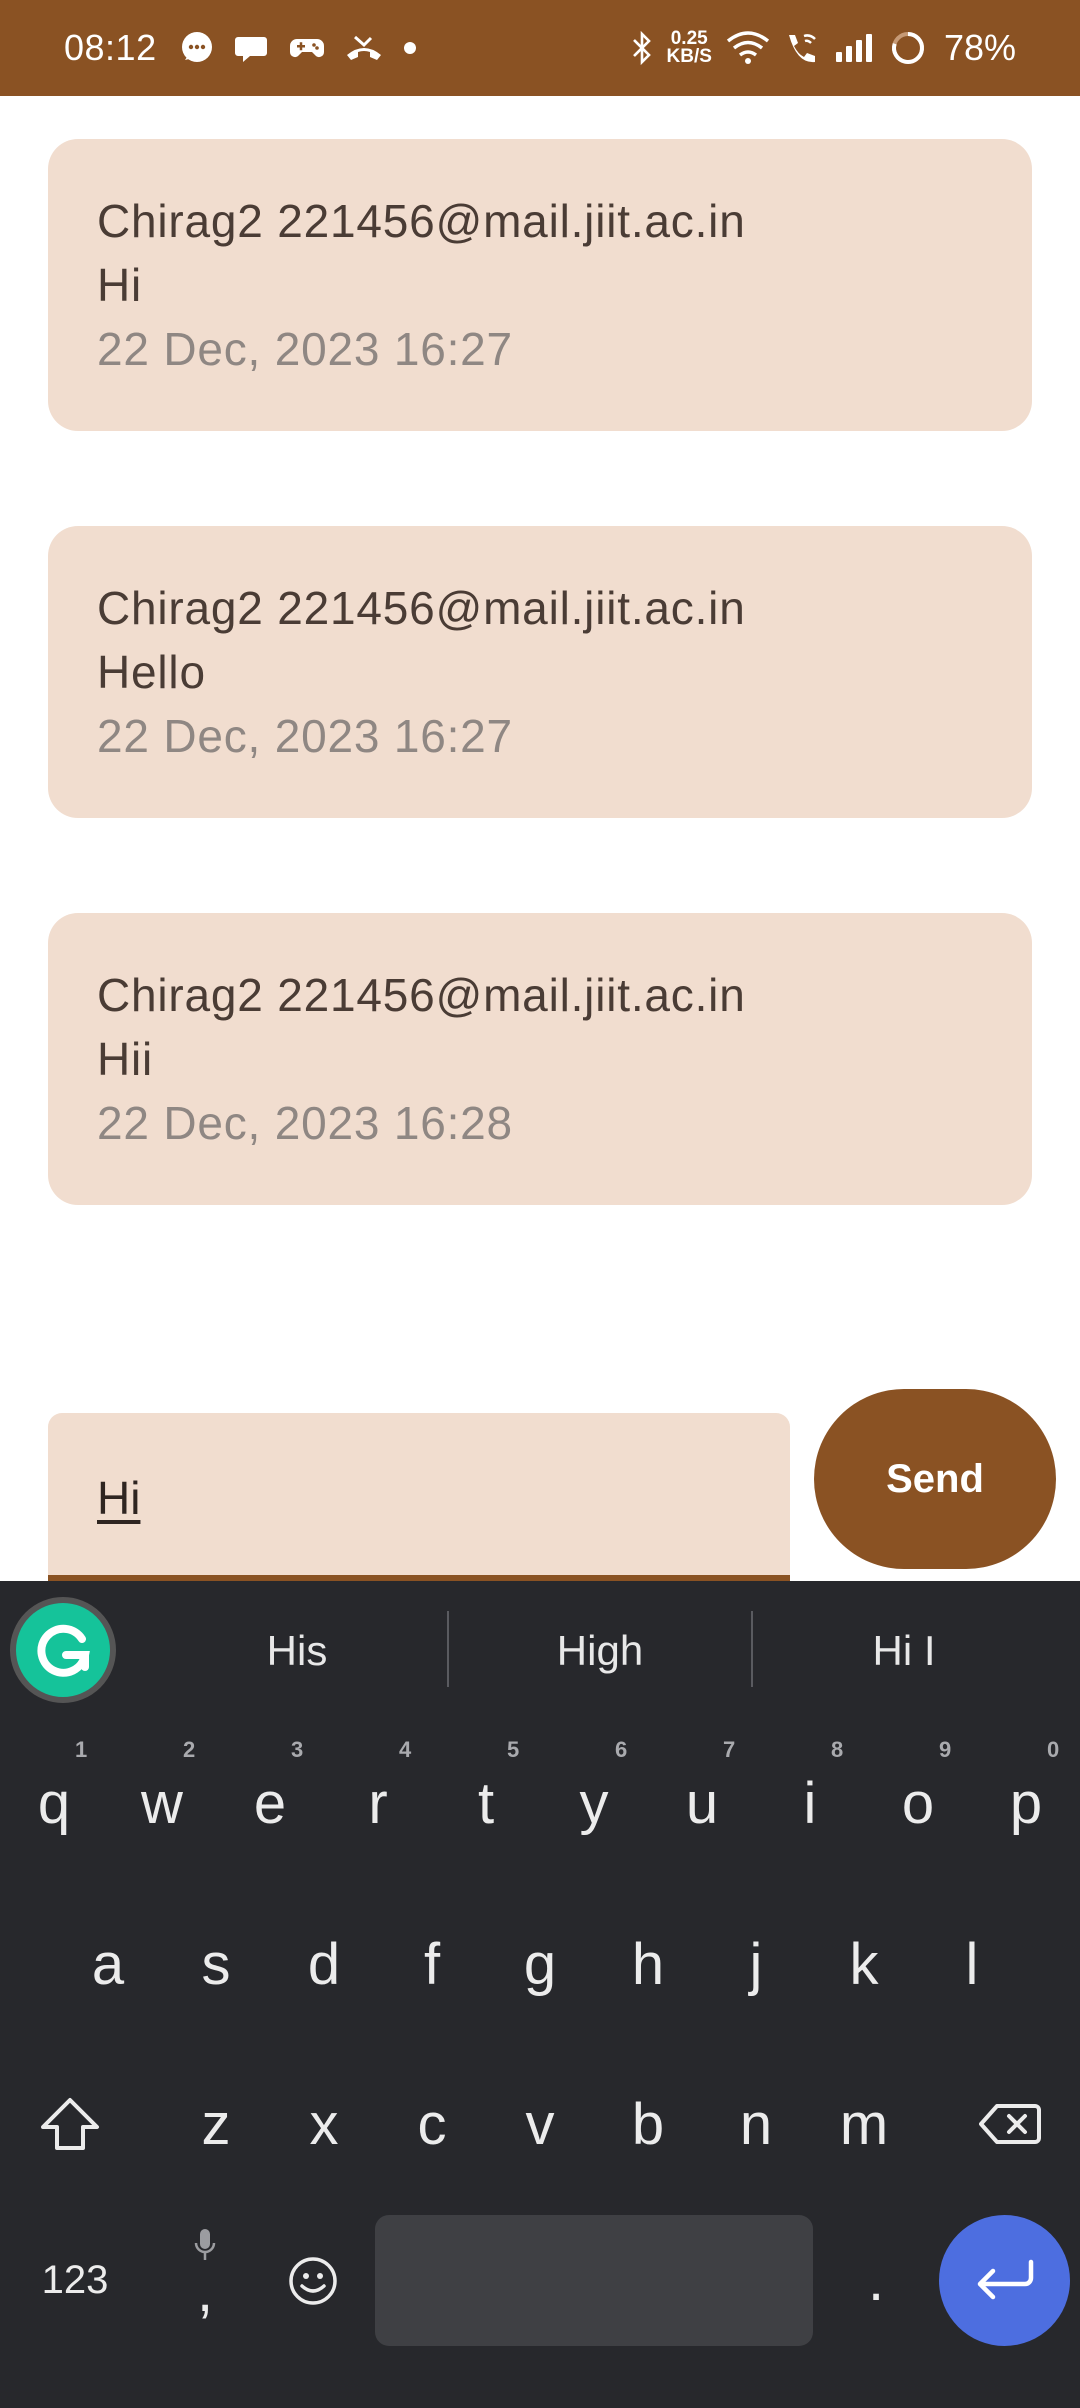 The width and height of the screenshot is (1080, 2408). Describe the element at coordinates (307, 48) in the screenshot. I see `game-controller-icon` at that location.